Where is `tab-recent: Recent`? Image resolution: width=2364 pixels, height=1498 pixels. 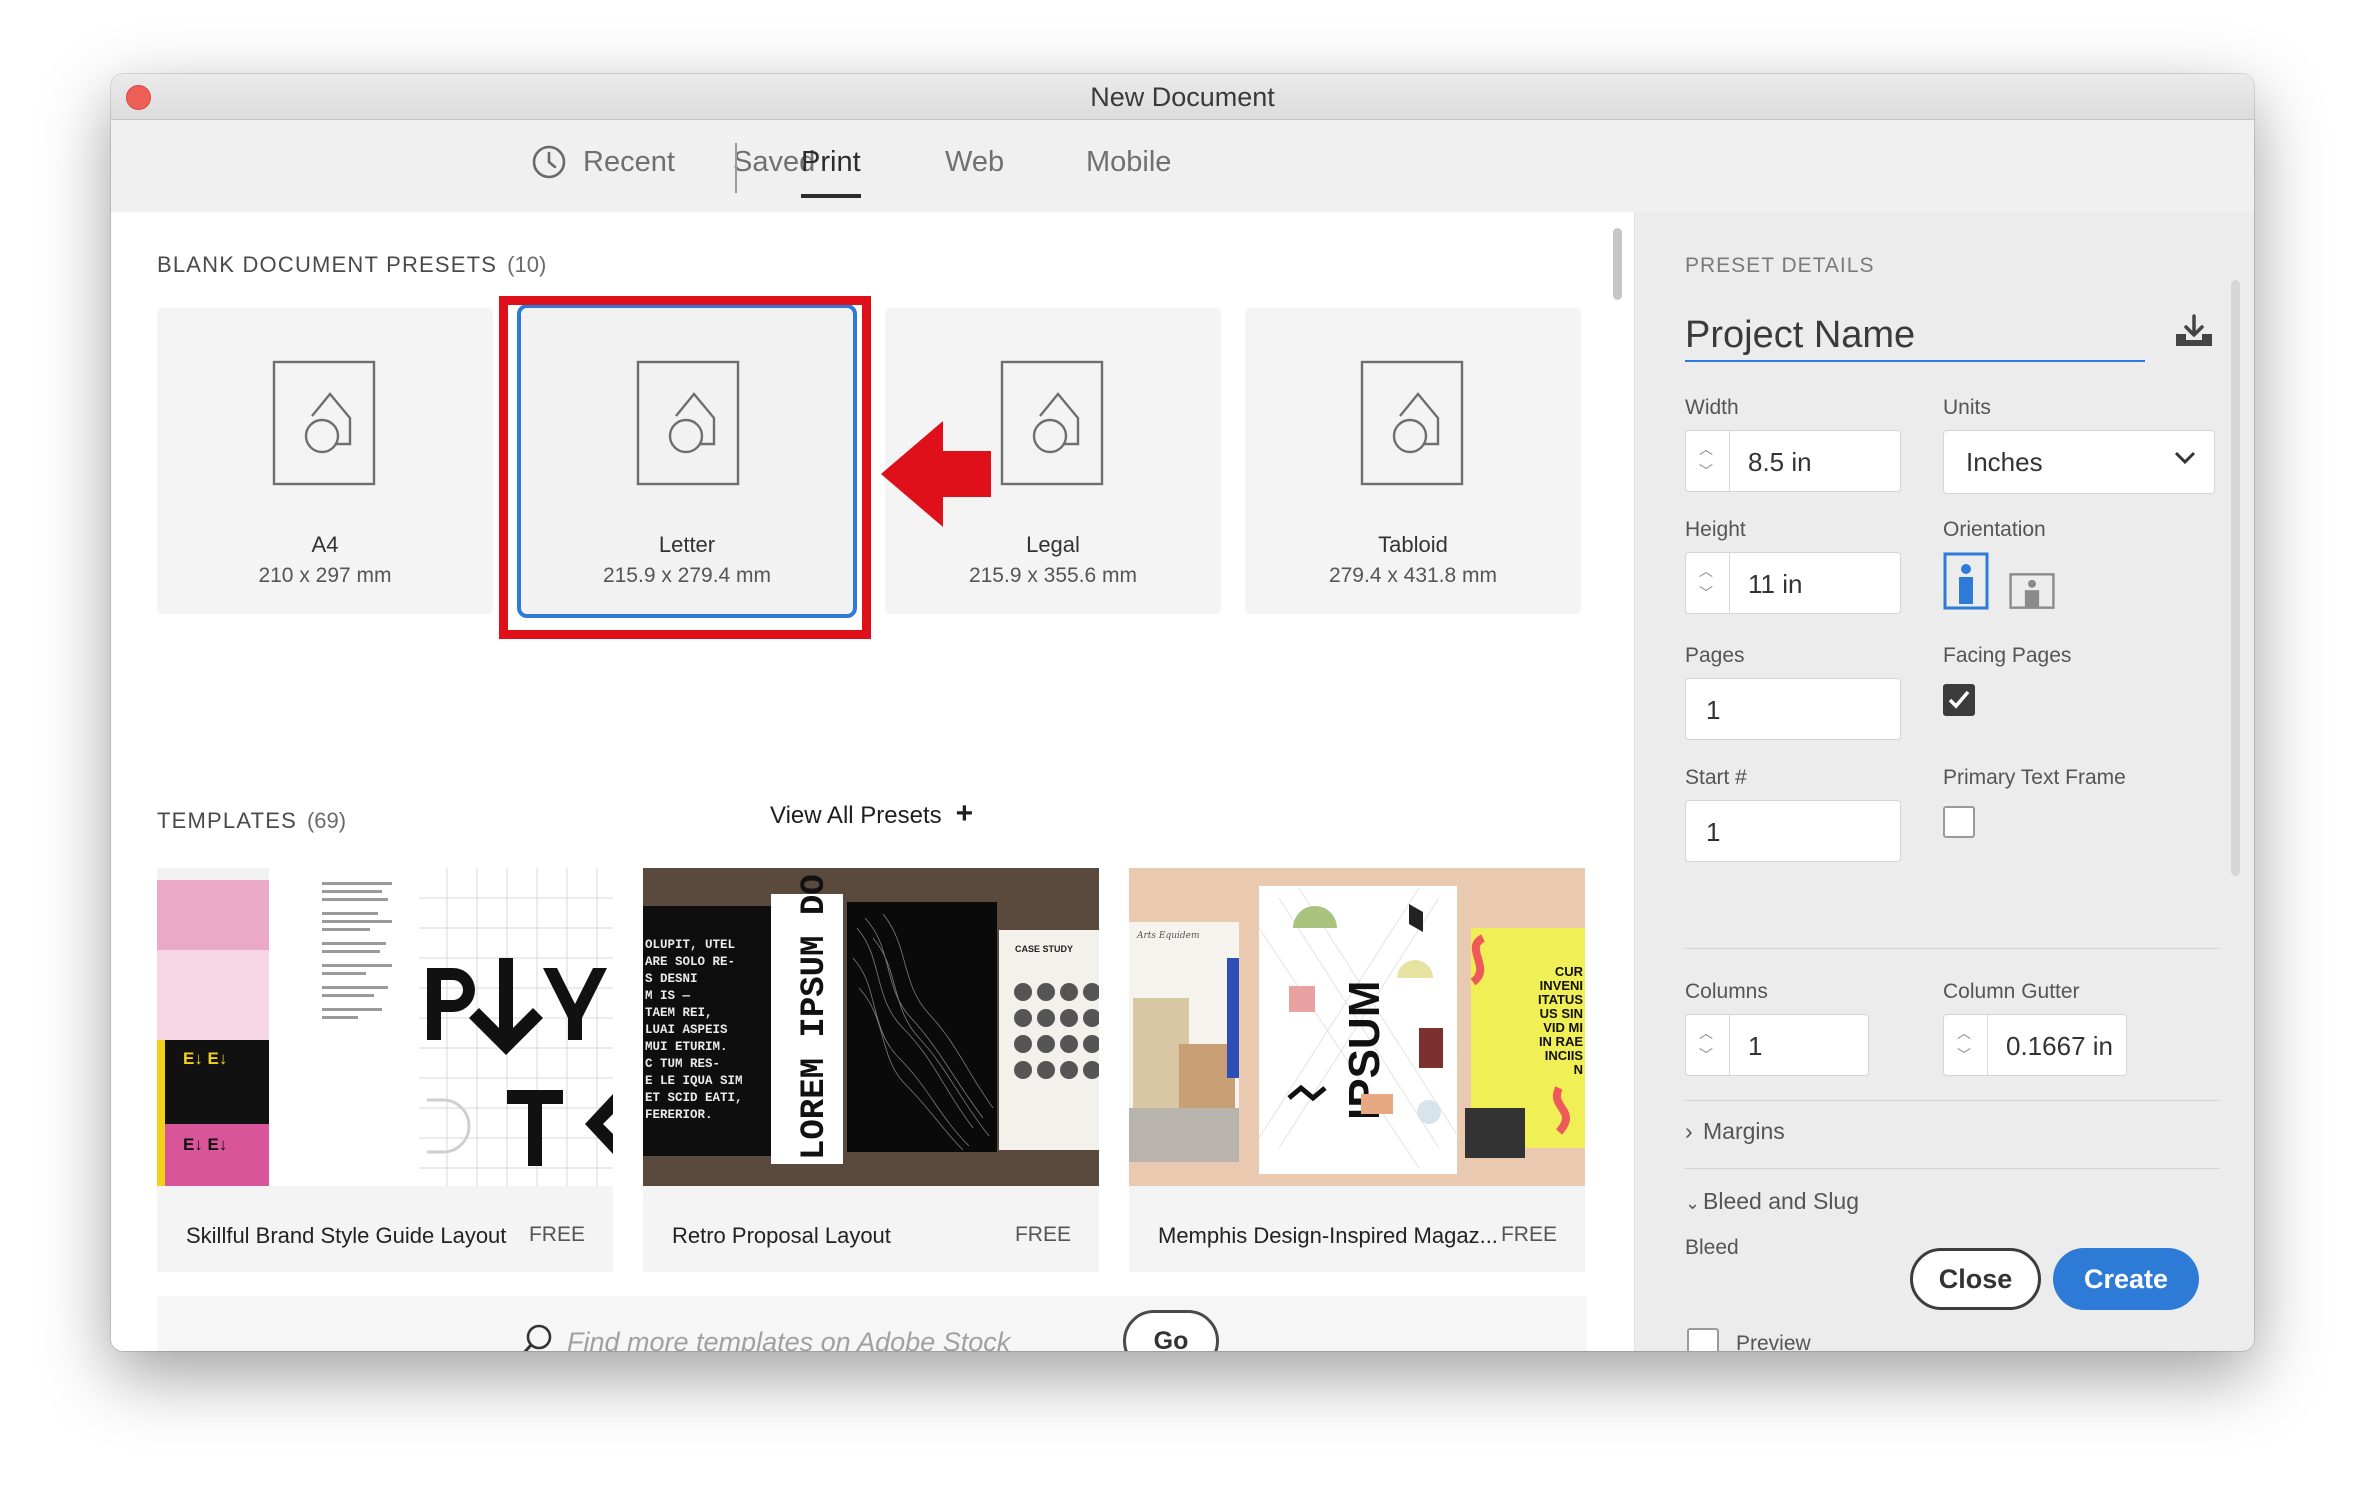 tab-recent: Recent is located at coordinates (629, 162).